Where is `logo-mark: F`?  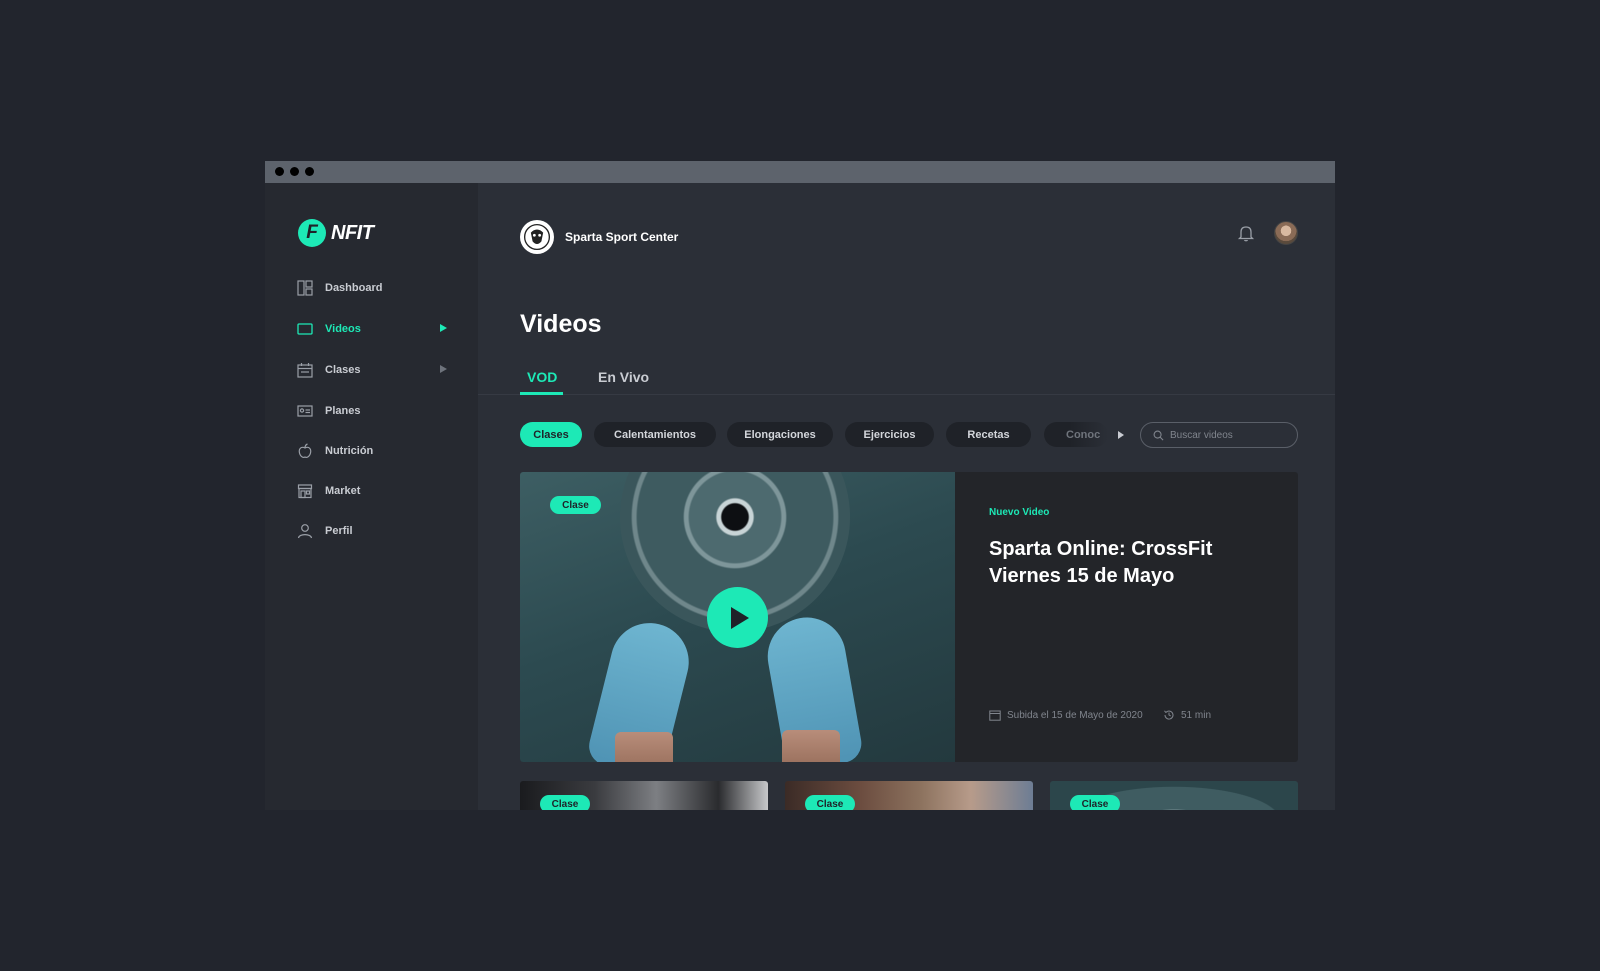 logo-mark: F is located at coordinates (312, 233).